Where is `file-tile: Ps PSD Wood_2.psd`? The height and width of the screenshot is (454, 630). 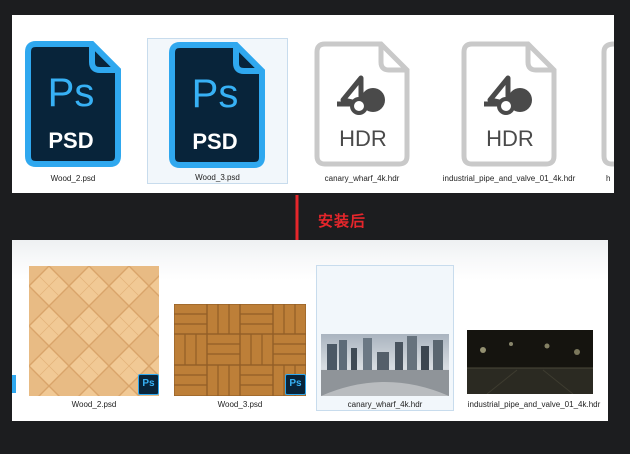
file-tile: Ps PSD Wood_2.psd is located at coordinates (73, 114).